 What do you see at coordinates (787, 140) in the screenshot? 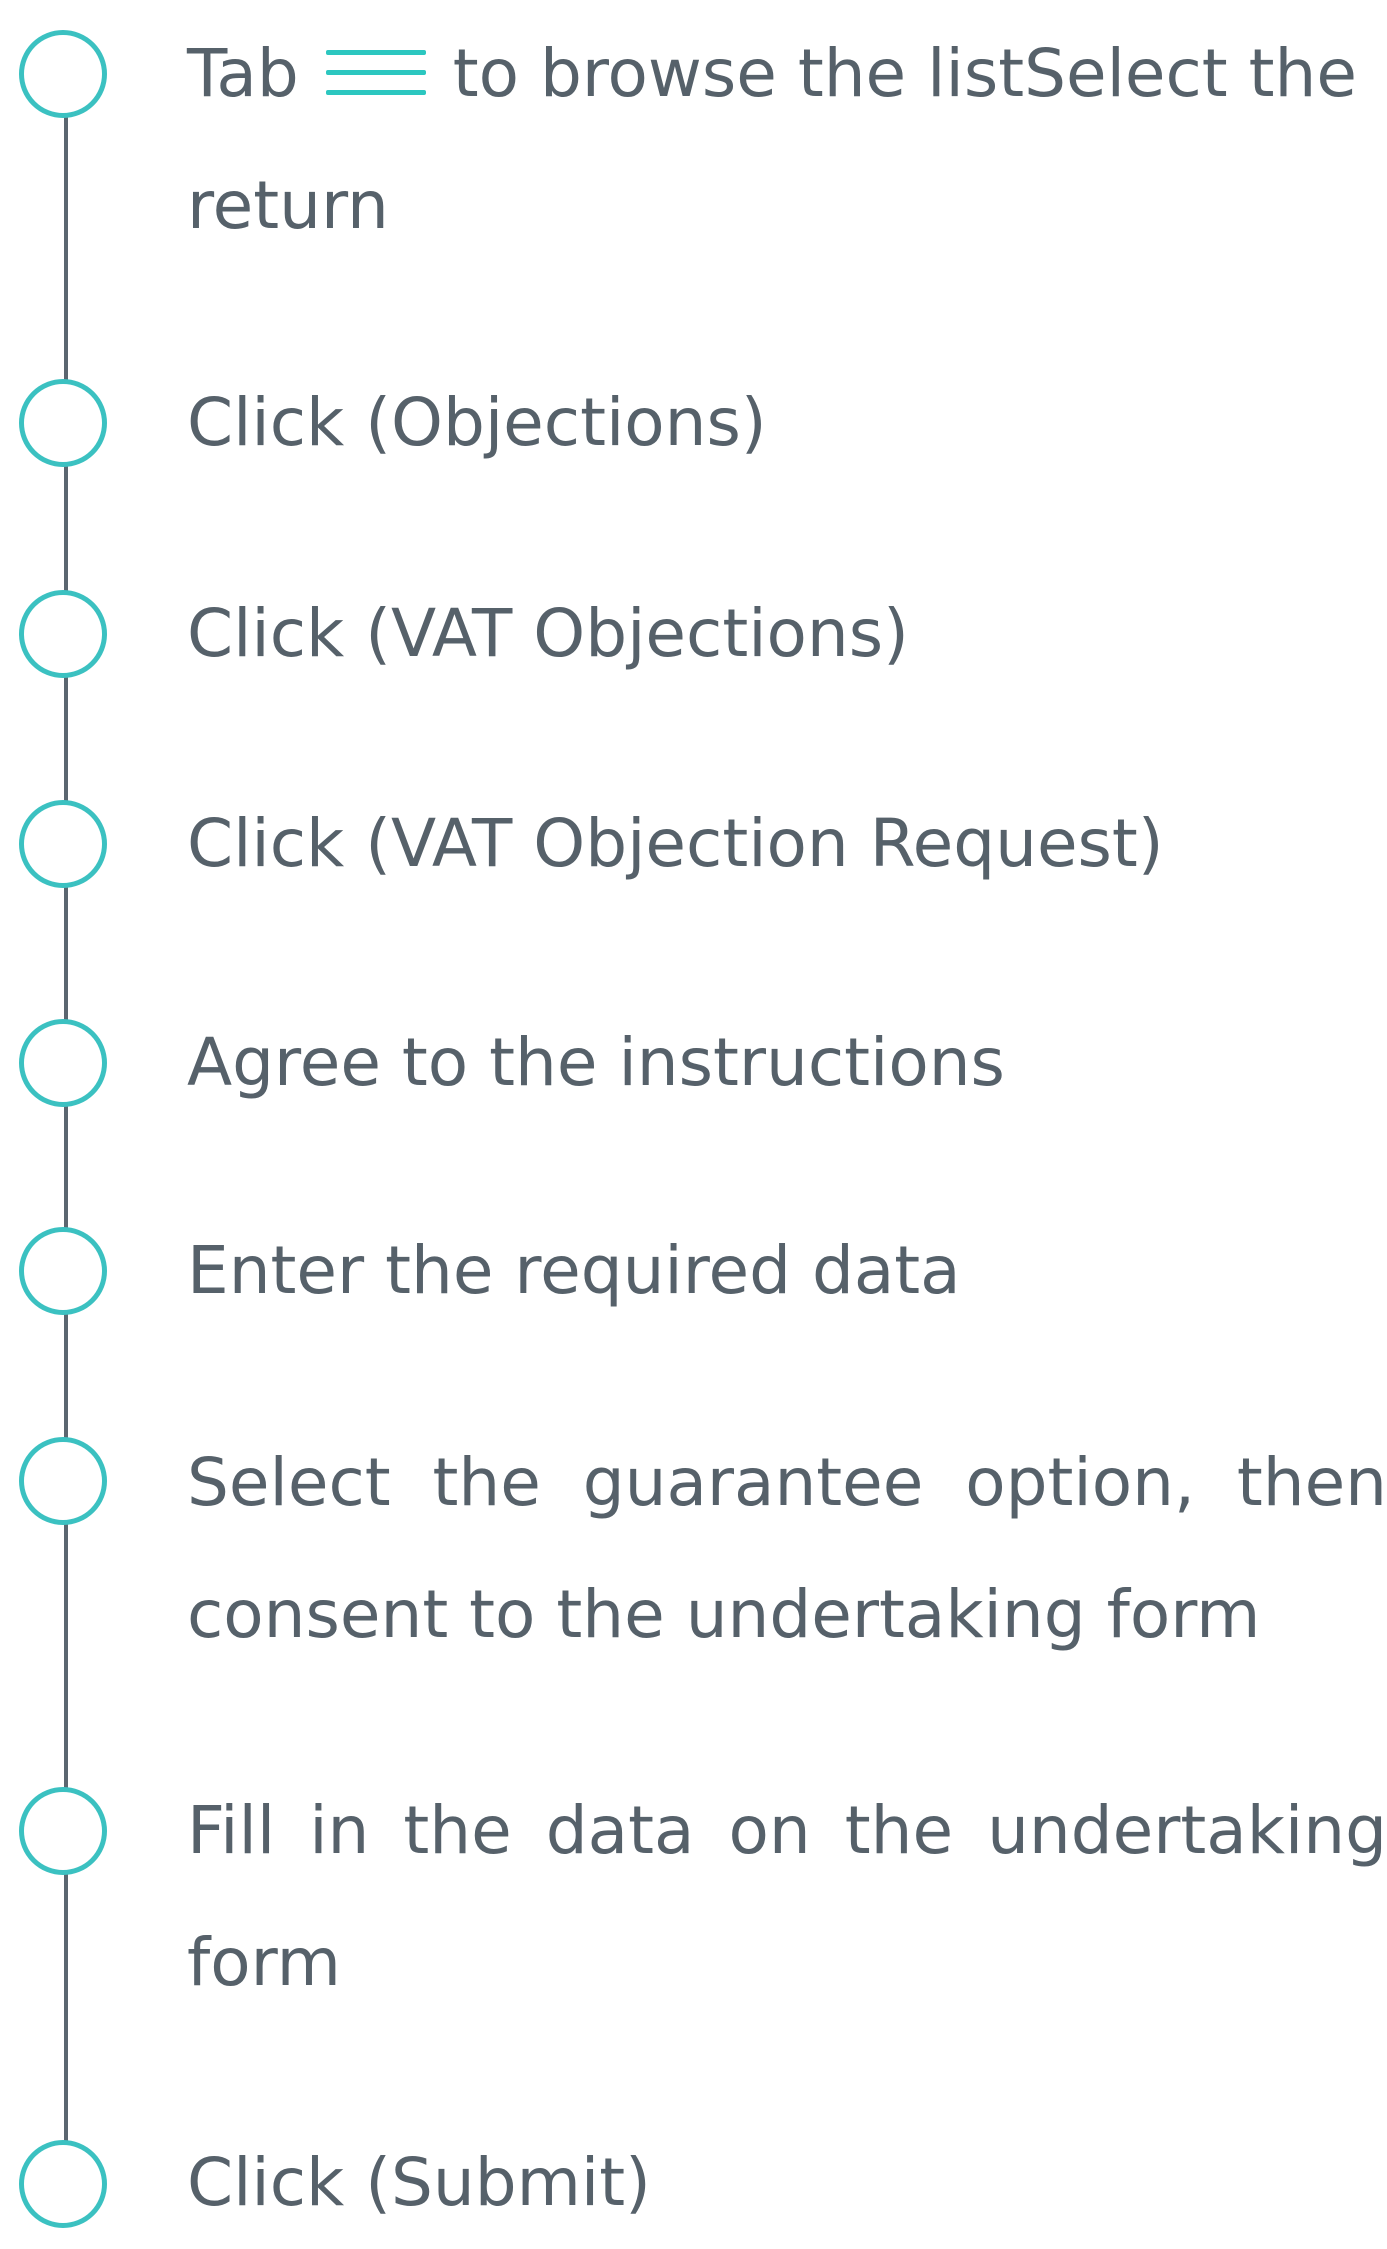
I see `step-text: Tab to browse the listSelect the return` at bounding box center [787, 140].